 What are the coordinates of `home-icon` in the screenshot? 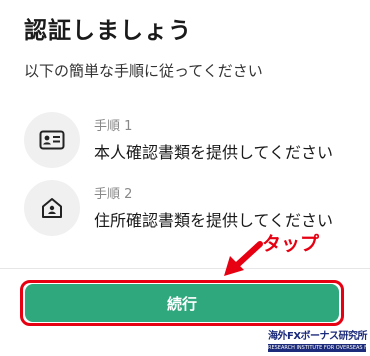 It's located at (52, 208).